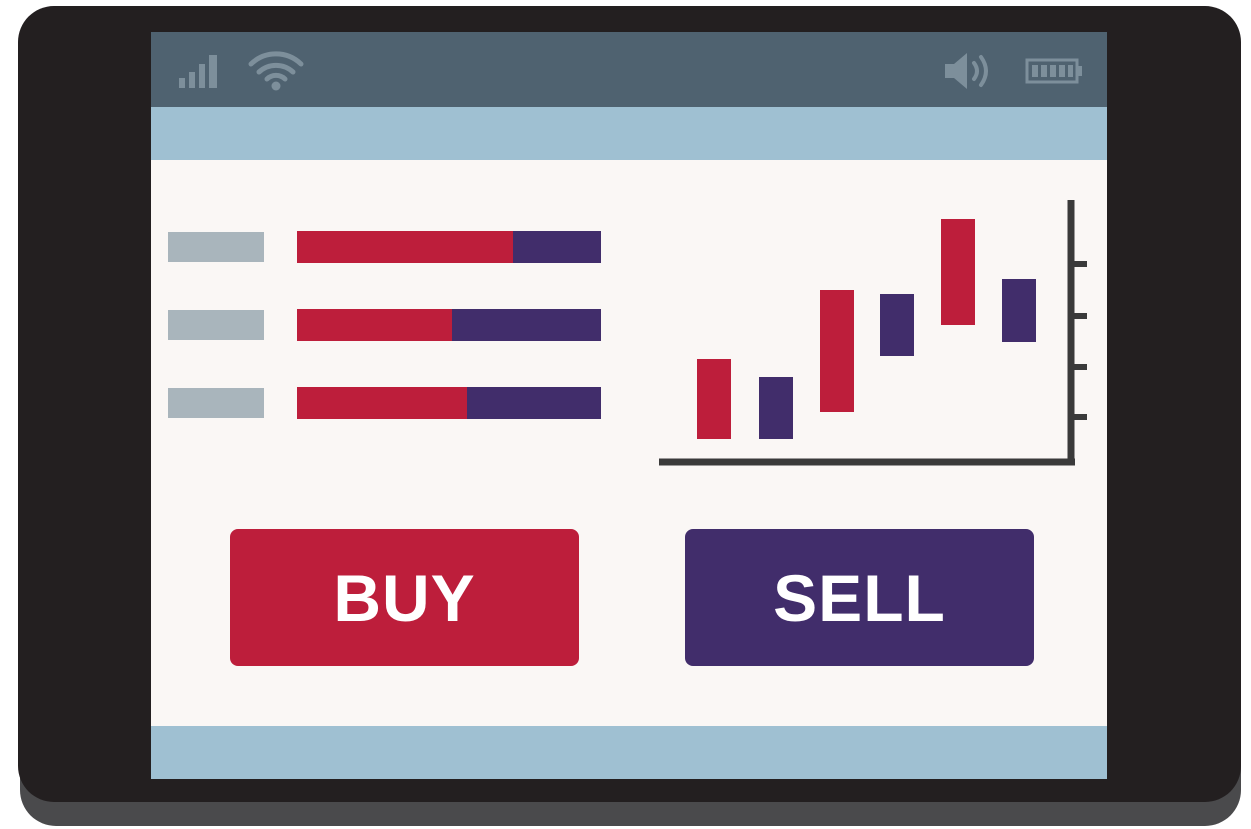 This screenshot has width=1251, height=829. Describe the element at coordinates (859, 597) in the screenshot. I see `sell-button: SELL` at that location.